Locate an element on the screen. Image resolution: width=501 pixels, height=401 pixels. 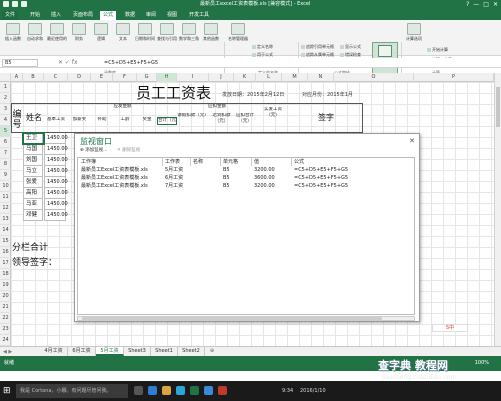
more-functions-button: 其他函数 is located at coordinates (211, 38).